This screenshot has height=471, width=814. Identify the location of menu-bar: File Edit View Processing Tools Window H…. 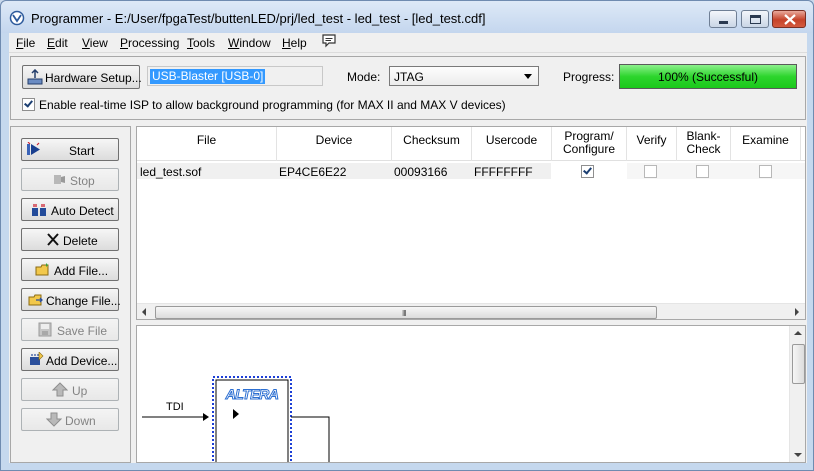
(408, 43).